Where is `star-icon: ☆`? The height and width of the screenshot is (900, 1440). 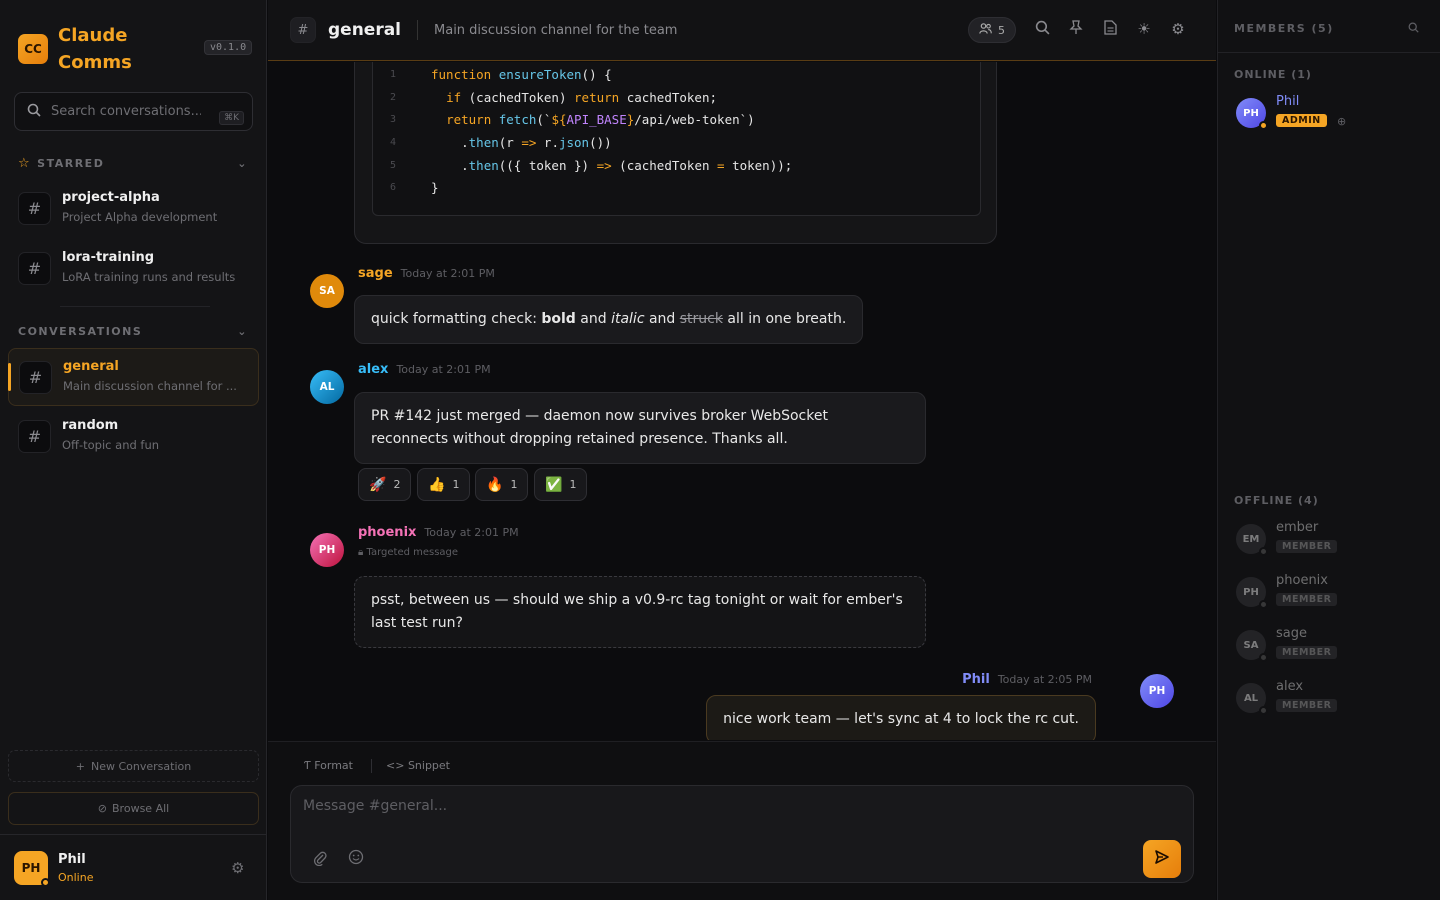 star-icon: ☆ is located at coordinates (25, 163).